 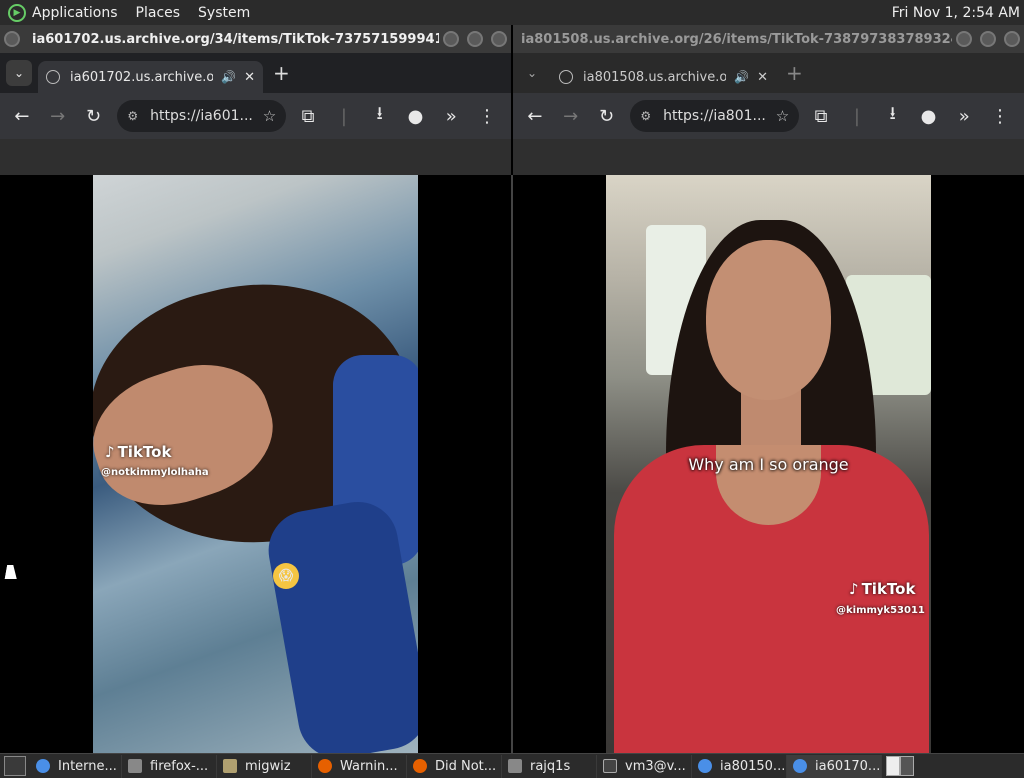 What do you see at coordinates (264, 766) in the screenshot?
I see `taskbar-item: migwiz` at bounding box center [264, 766].